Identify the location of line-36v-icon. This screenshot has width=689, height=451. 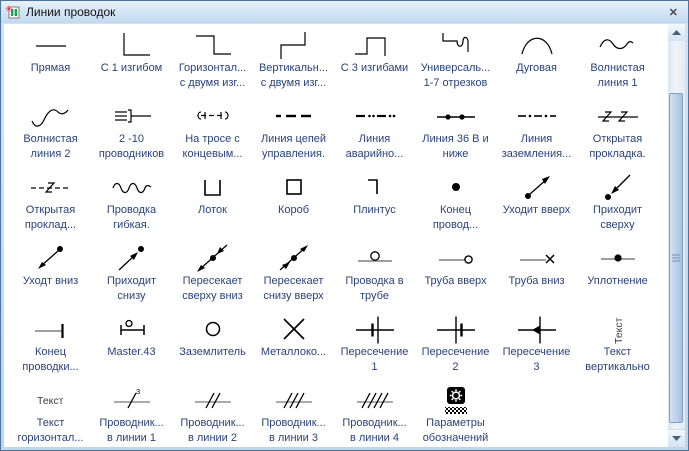
(456, 116).